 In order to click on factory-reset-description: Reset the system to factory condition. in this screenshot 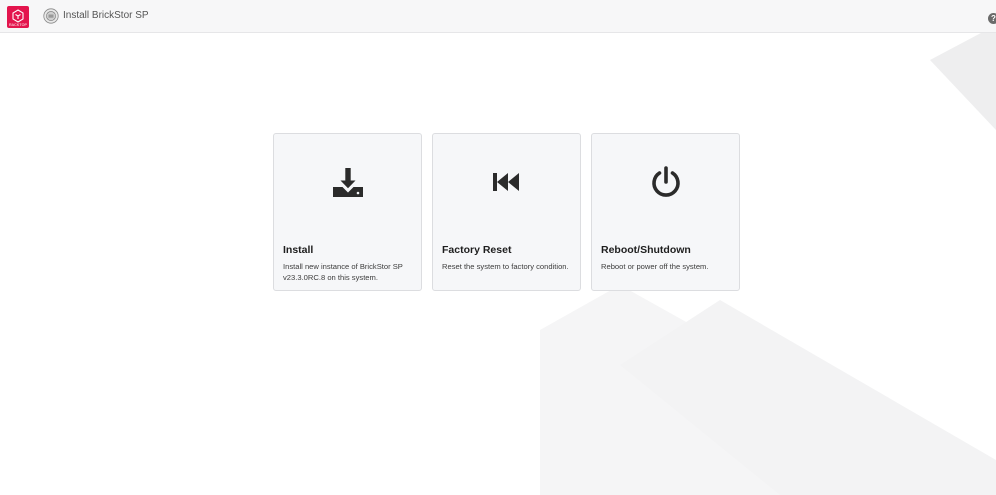, I will do `click(505, 266)`.